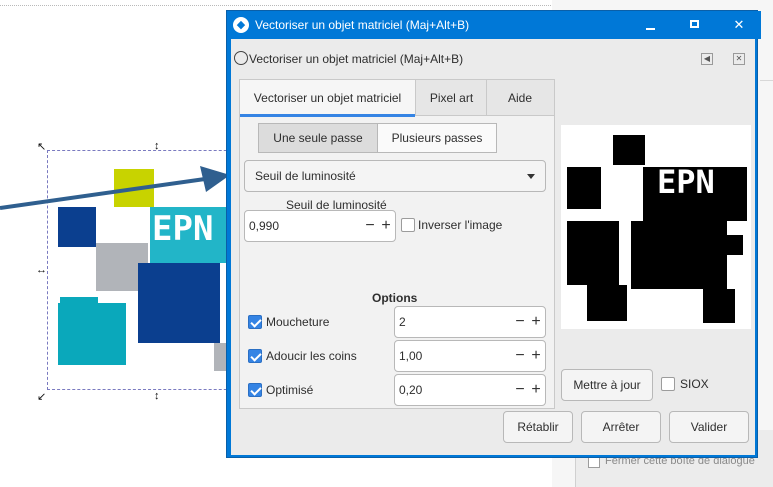 This screenshot has width=773, height=487. I want to click on options-title: Options, so click(395, 298).